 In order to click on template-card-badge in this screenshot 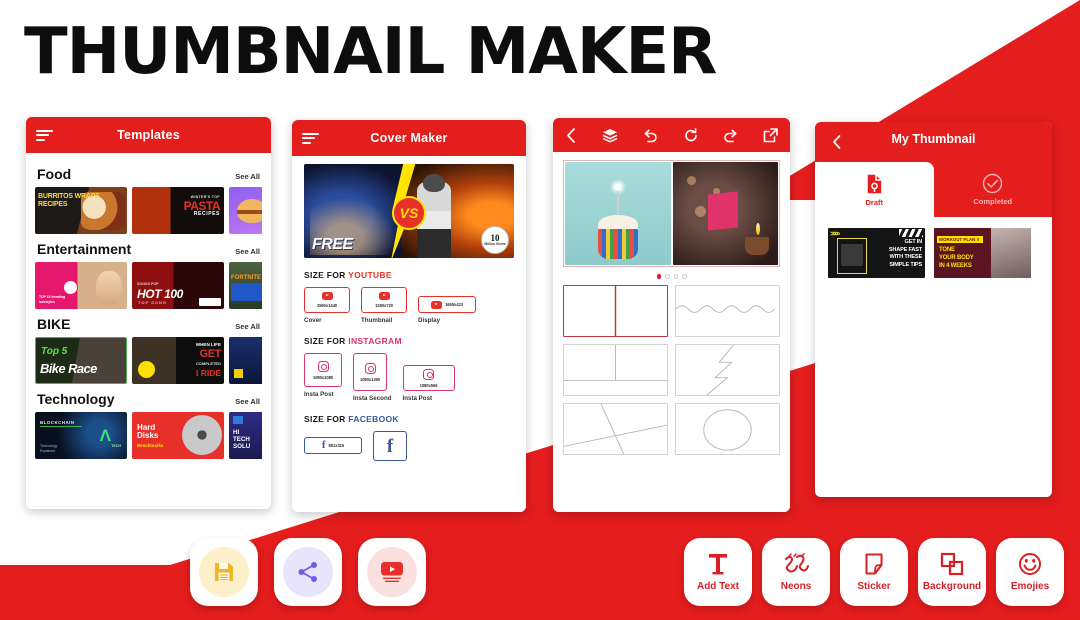, I will do `click(210, 302)`.